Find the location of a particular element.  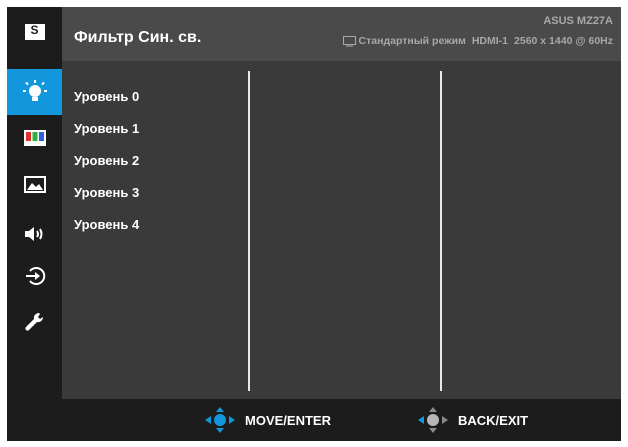

blue-light-filter-icon is located at coordinates (34, 90).